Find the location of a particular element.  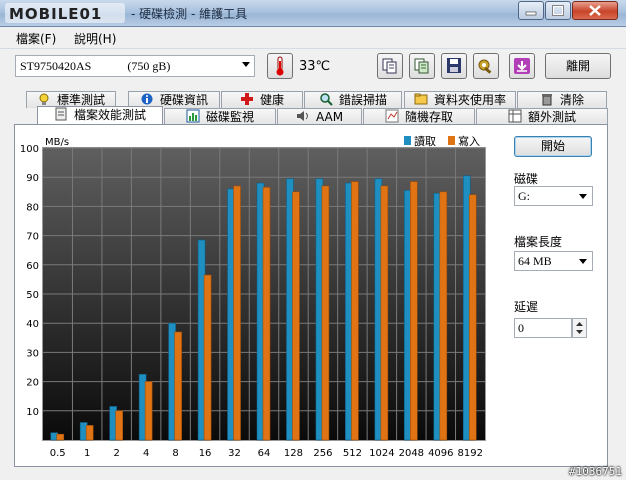

delay-label: 延遲 is located at coordinates (526, 307).